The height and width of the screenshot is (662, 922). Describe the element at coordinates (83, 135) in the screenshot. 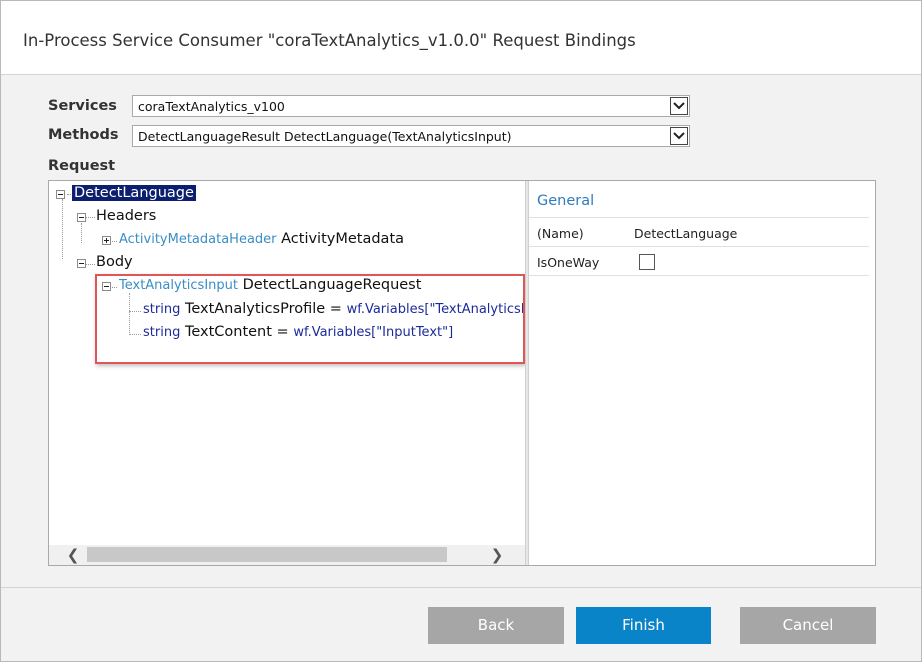

I see `methods-label: Methods` at that location.